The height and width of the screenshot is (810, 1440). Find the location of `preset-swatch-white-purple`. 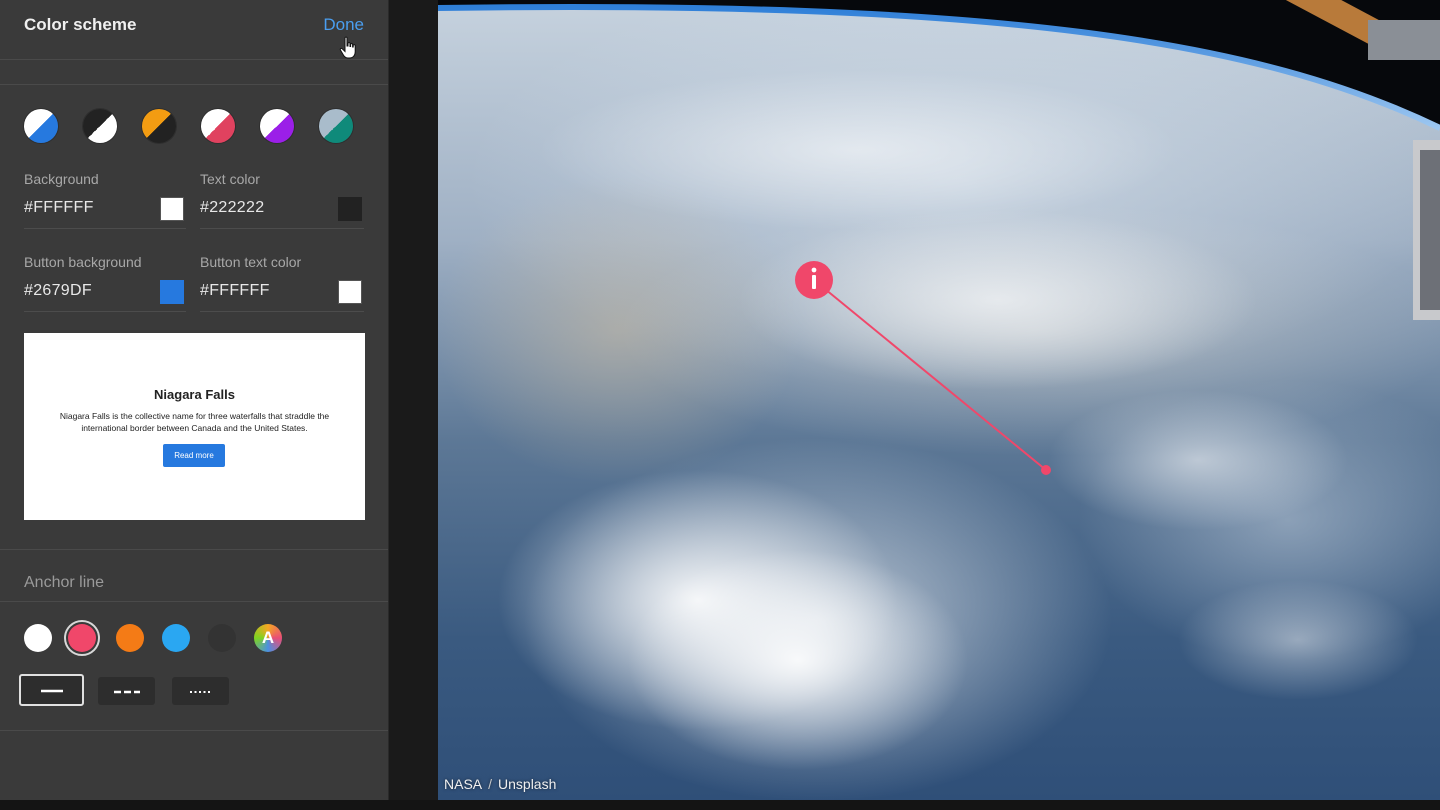

preset-swatch-white-purple is located at coordinates (277, 126).